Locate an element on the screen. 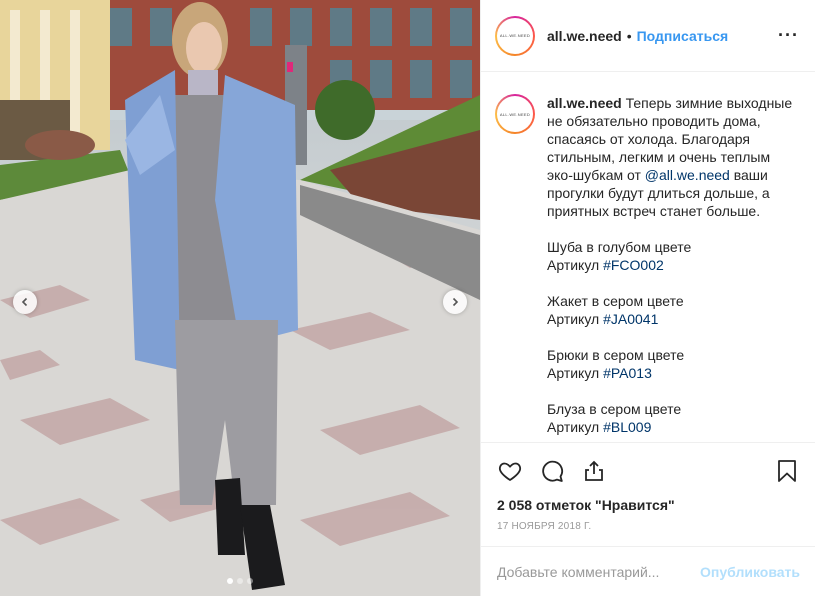 Image resolution: width=815 pixels, height=596 pixels. chevron-left-icon is located at coordinates (24, 302).